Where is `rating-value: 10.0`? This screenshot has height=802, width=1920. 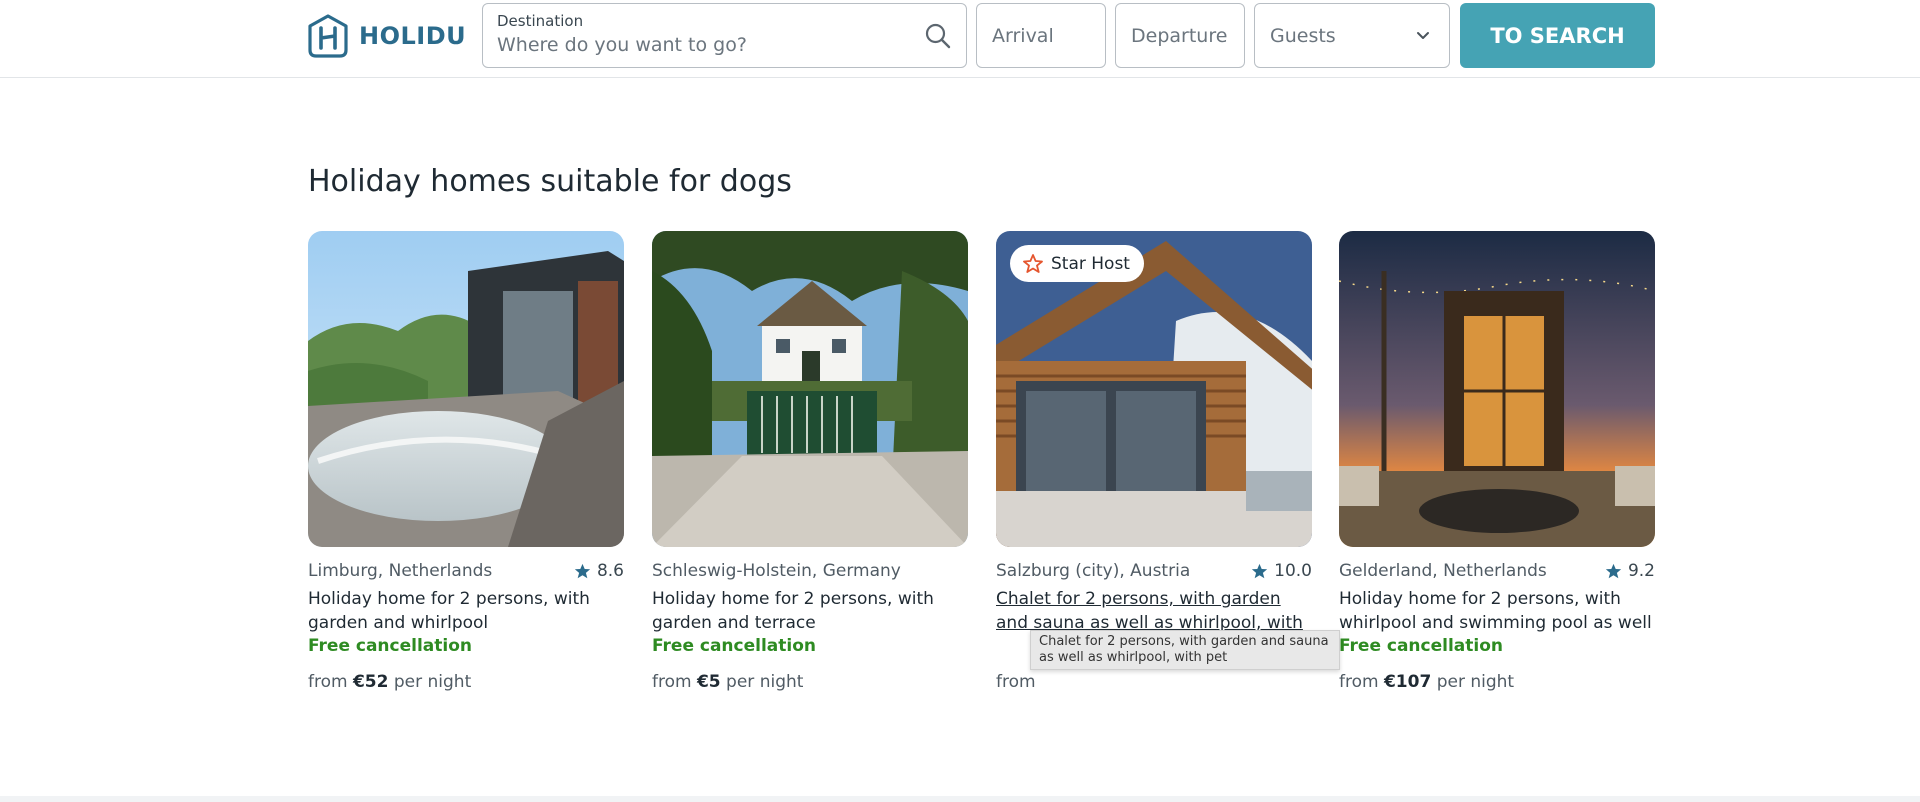 rating-value: 10.0 is located at coordinates (1293, 571).